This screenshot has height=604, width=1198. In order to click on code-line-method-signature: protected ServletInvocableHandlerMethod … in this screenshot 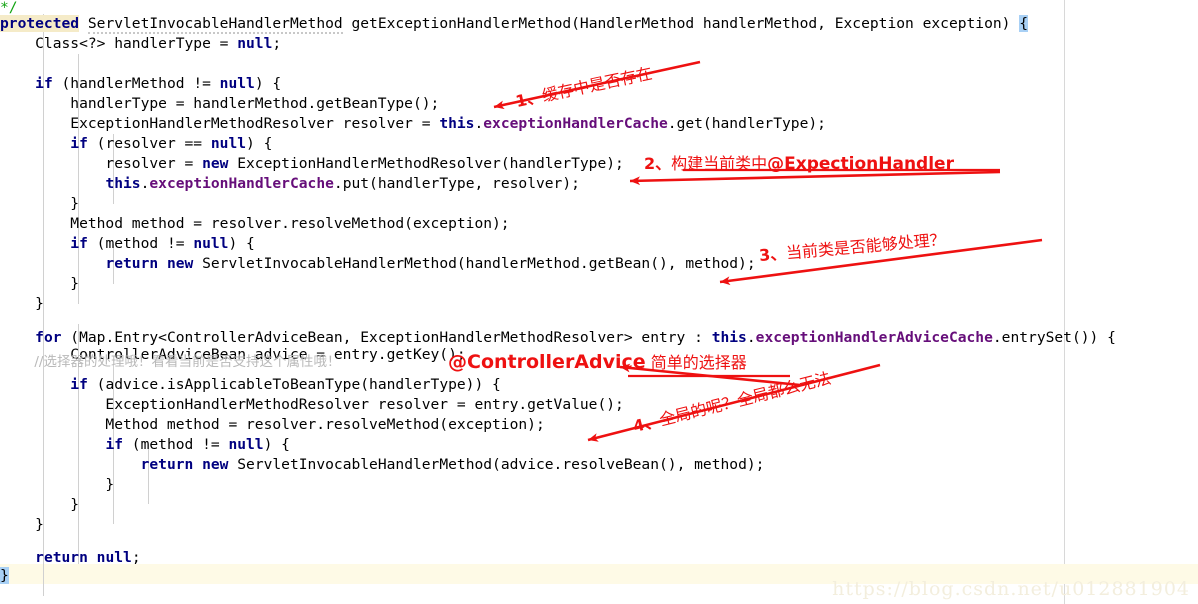, I will do `click(514, 24)`.